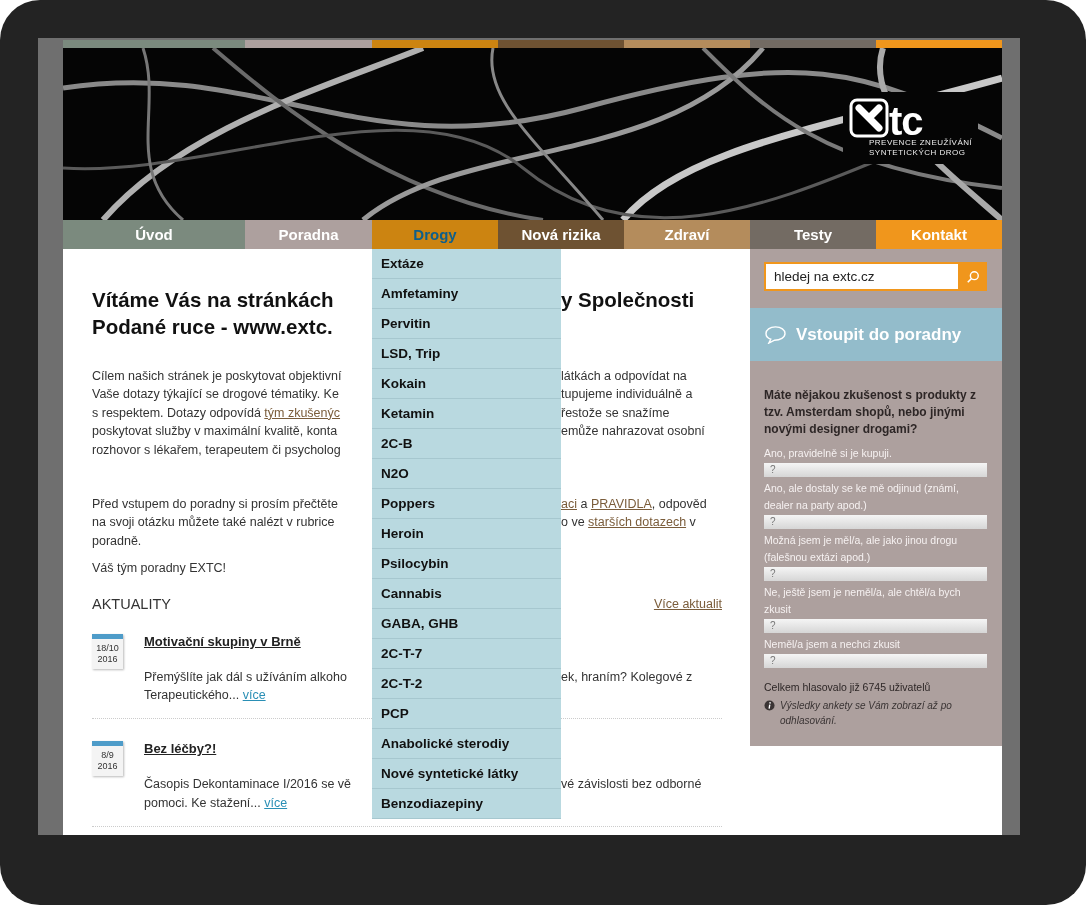 The height and width of the screenshot is (908, 1089). What do you see at coordinates (466, 534) in the screenshot?
I see `menu-item: Heroin` at bounding box center [466, 534].